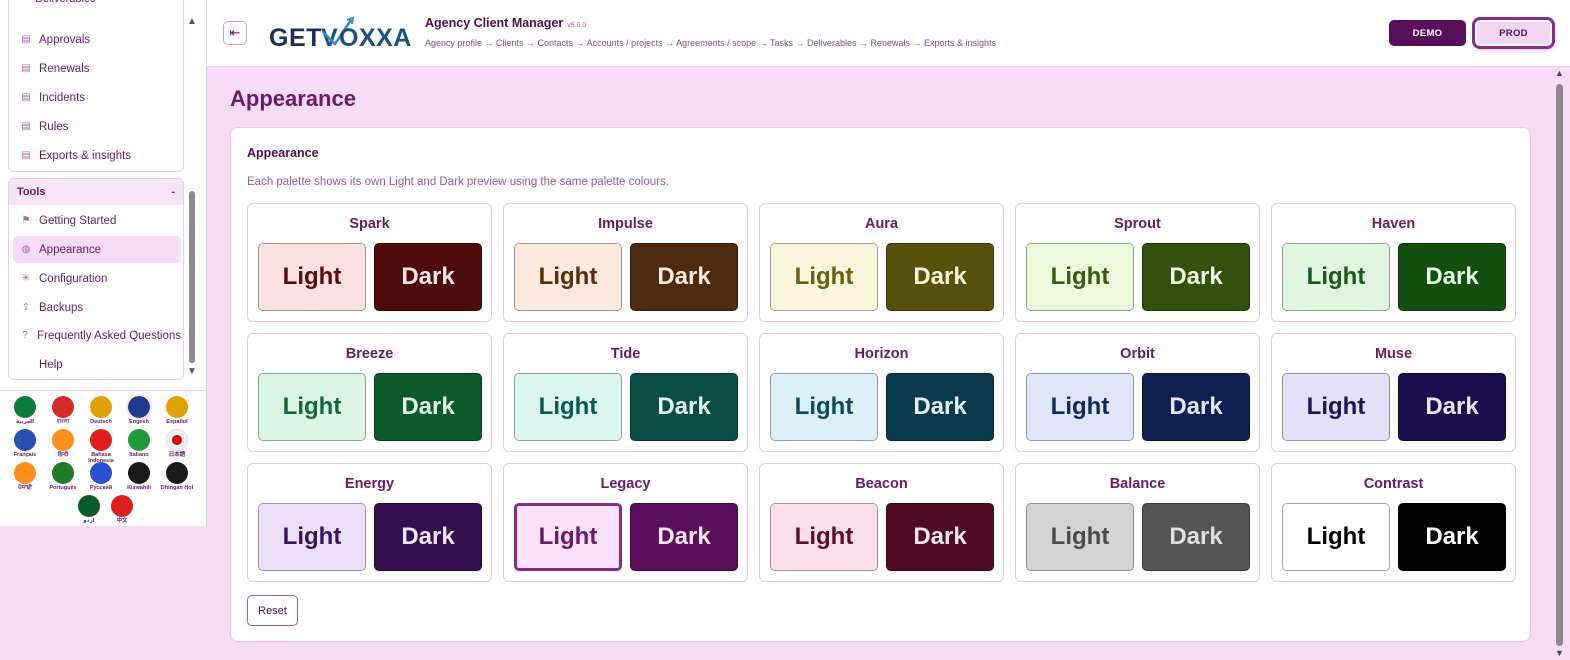 The width and height of the screenshot is (1570, 660). I want to click on sidebar-scrollbar: ▲ ▼, so click(193, 198).